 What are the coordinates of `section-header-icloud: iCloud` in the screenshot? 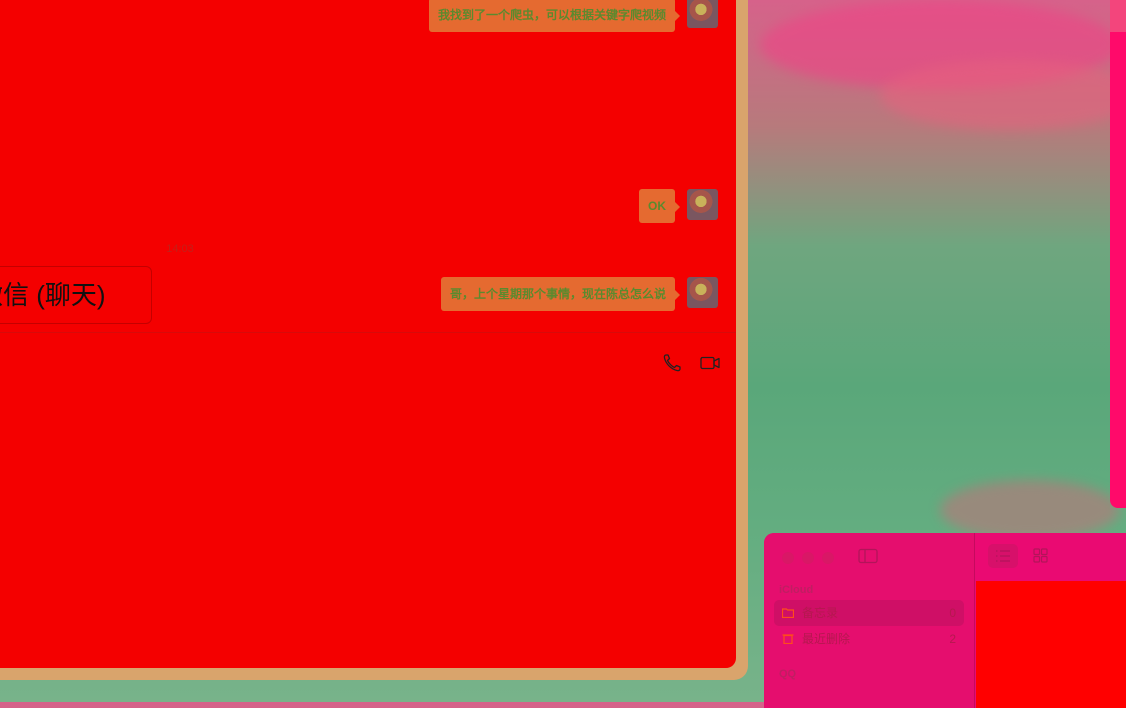 It's located at (796, 590).